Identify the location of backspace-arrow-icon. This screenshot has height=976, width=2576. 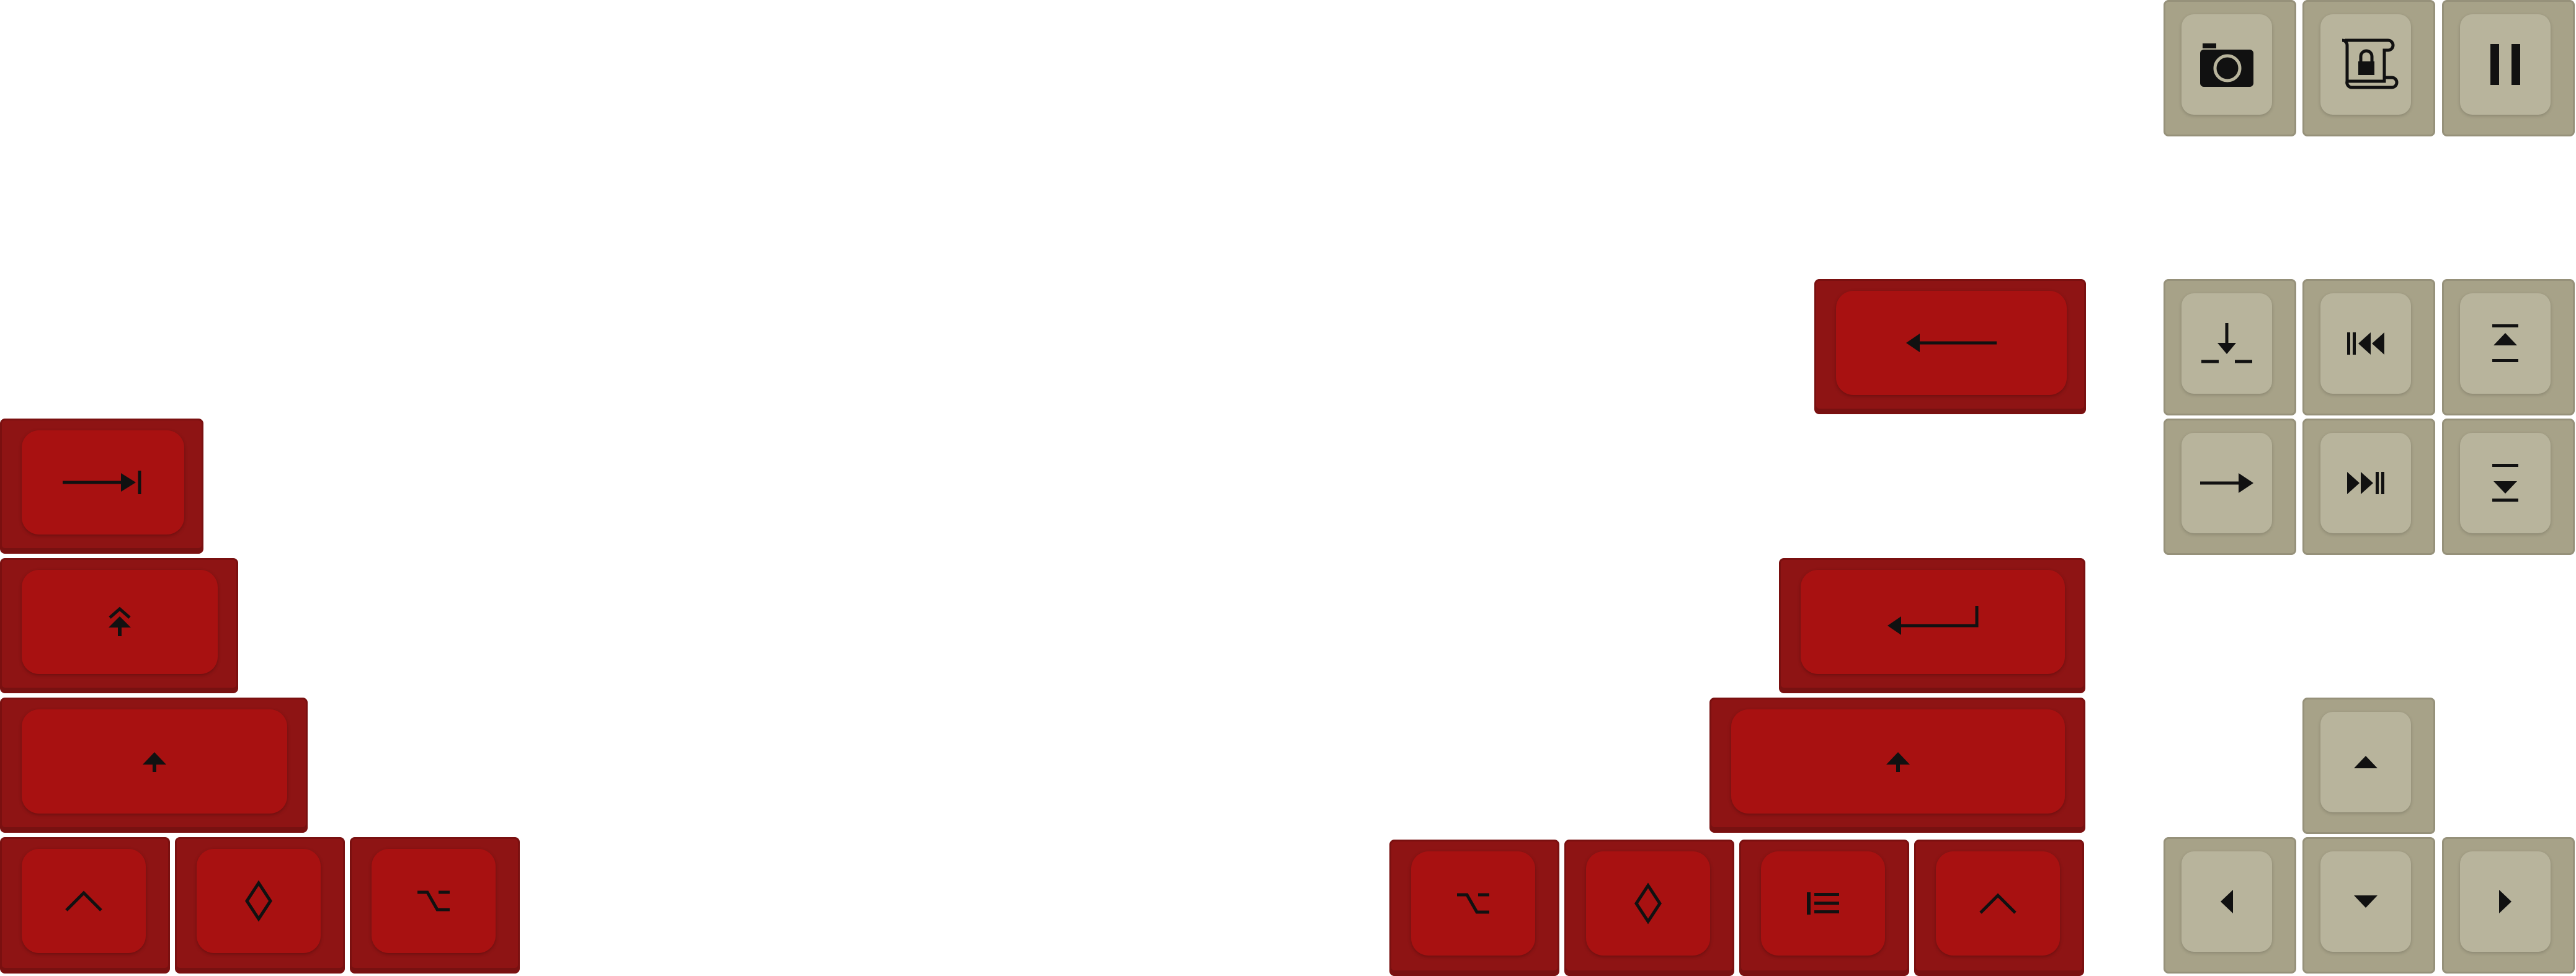
(1951, 343).